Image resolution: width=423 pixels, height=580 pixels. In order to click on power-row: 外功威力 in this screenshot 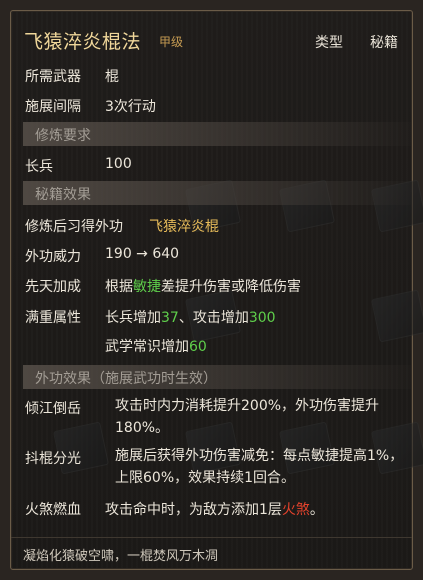, I will do `click(53, 256)`.